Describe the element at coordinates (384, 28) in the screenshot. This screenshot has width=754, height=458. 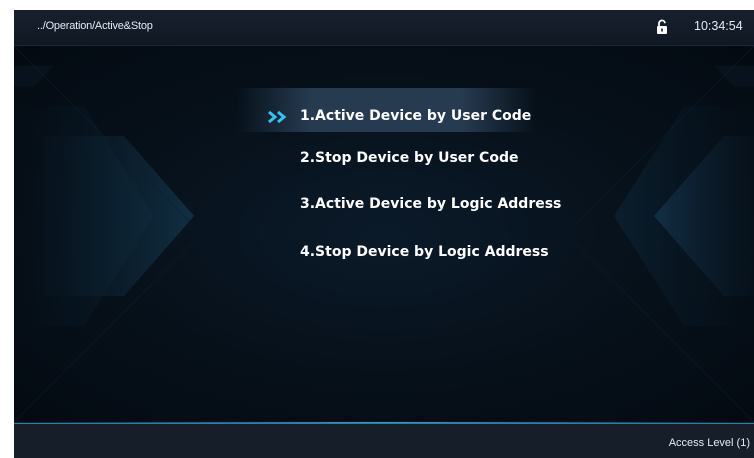
I see `top-bar: ../Operation/Active&Stop 10:34:54` at that location.